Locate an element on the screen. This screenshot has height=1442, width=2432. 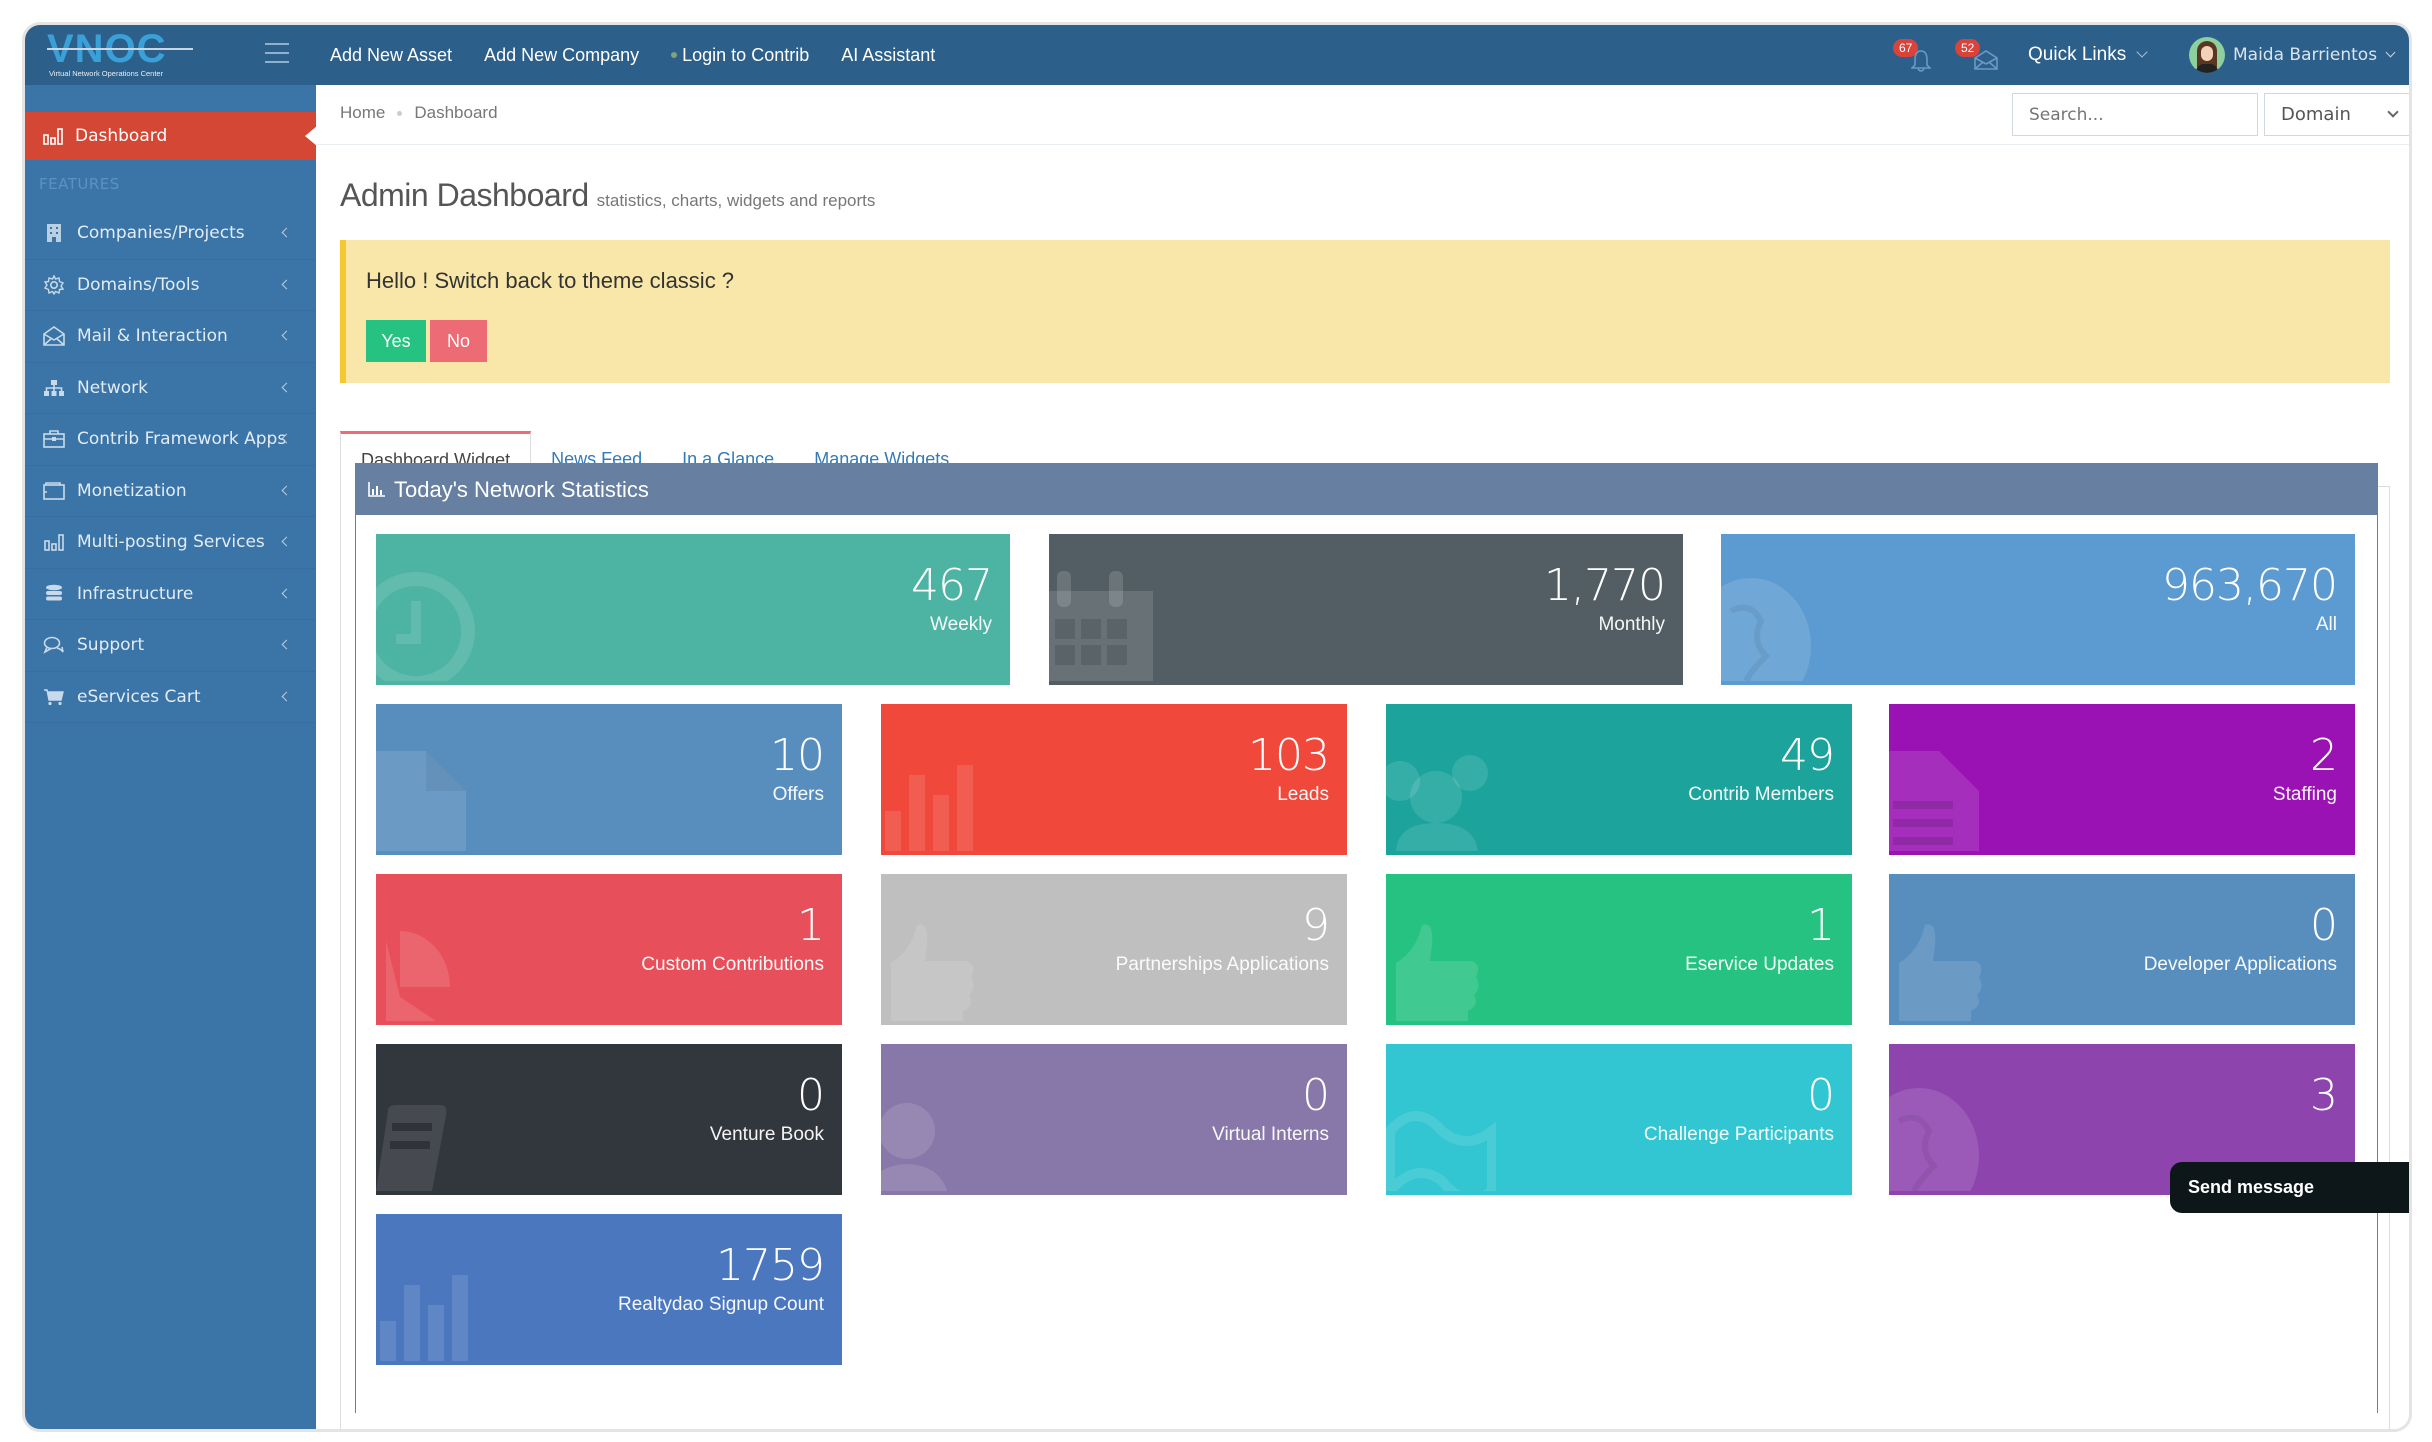
sidebar-item-eservices-cart: eServices Cart is located at coordinates (170, 697).